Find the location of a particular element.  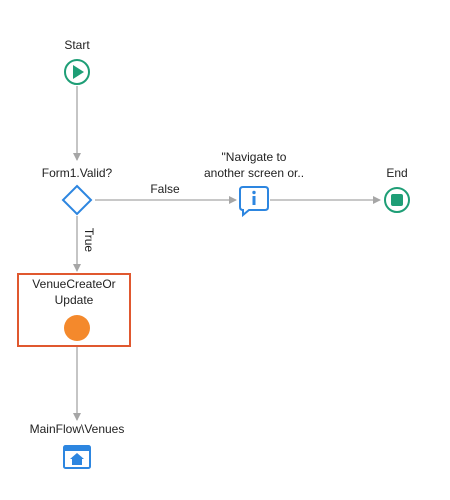

stop-icon is located at coordinates (397, 200).